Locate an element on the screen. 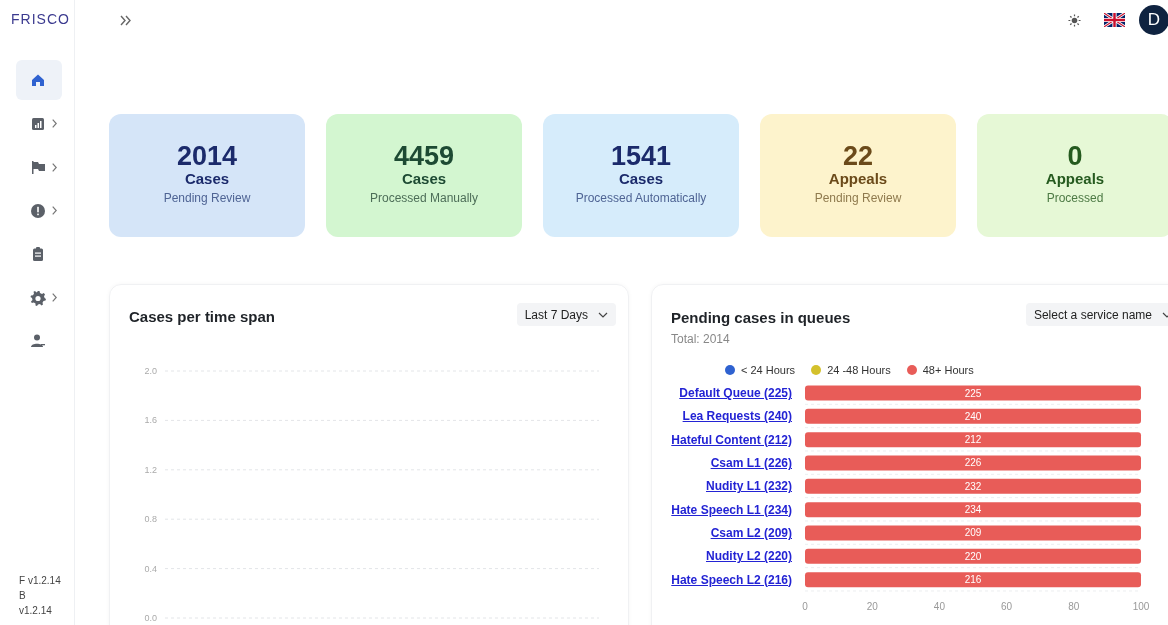  queue-link: Csam L2 (209) is located at coordinates (751, 533).